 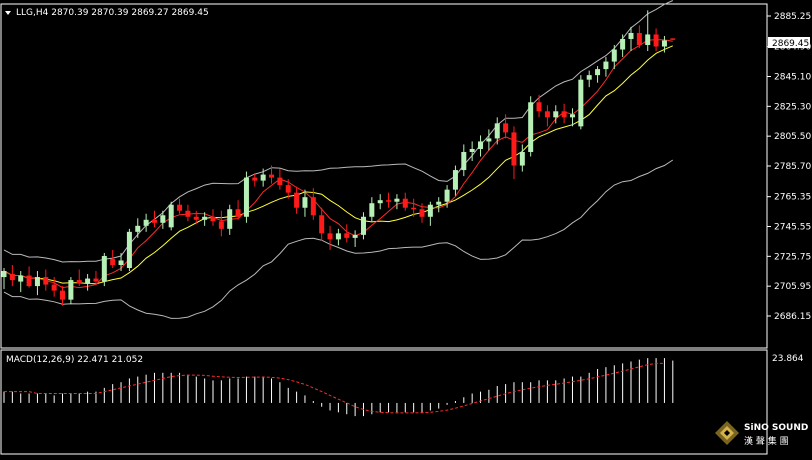 What do you see at coordinates (792, 167) in the screenshot?
I see `price-tick-label: 2785.70` at bounding box center [792, 167].